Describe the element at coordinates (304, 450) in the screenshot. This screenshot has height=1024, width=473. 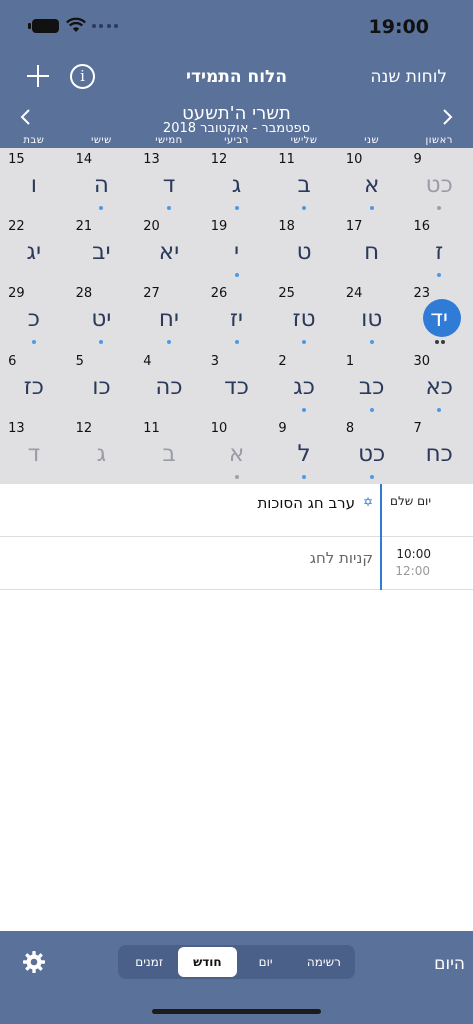
I see `day-cell: 9ל` at that location.